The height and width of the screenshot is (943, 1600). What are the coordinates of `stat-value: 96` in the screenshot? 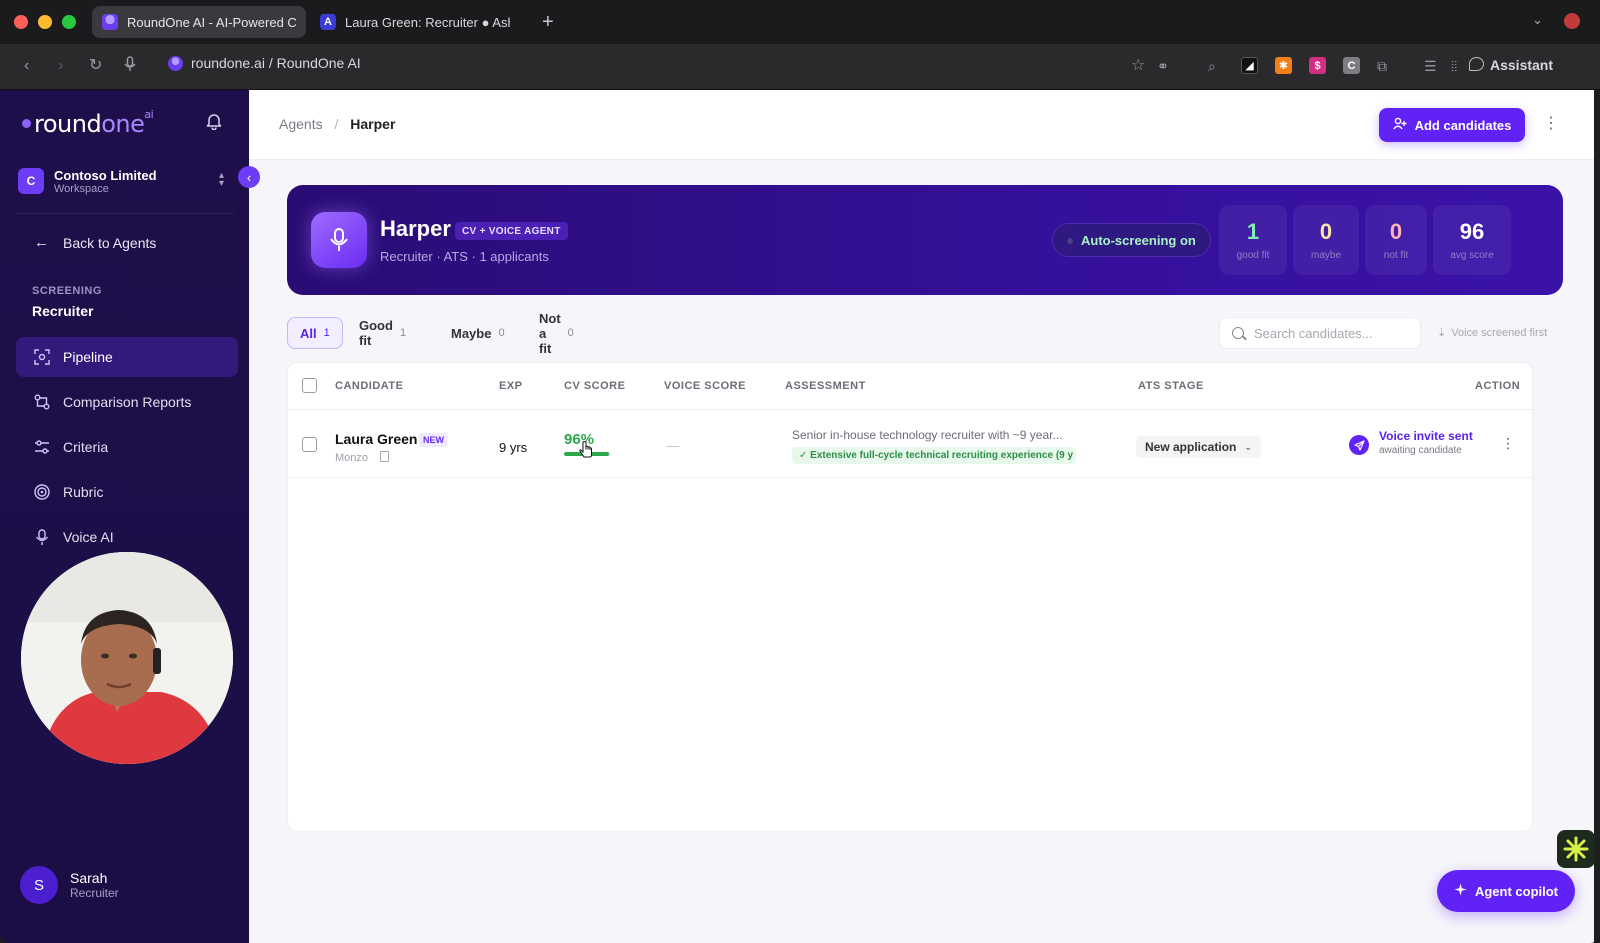 It's located at (1472, 231).